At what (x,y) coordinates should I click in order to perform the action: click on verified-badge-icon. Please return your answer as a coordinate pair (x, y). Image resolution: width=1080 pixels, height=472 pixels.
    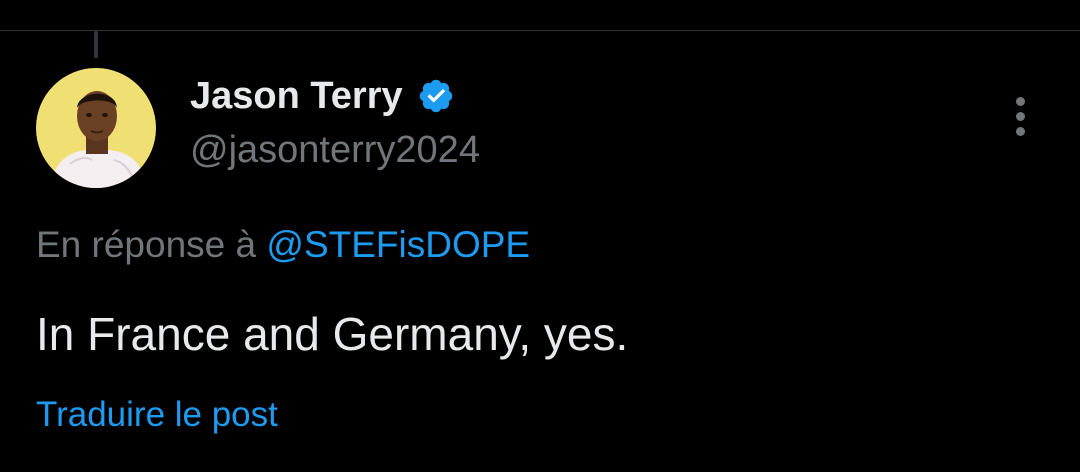
    Looking at the image, I should click on (436, 96).